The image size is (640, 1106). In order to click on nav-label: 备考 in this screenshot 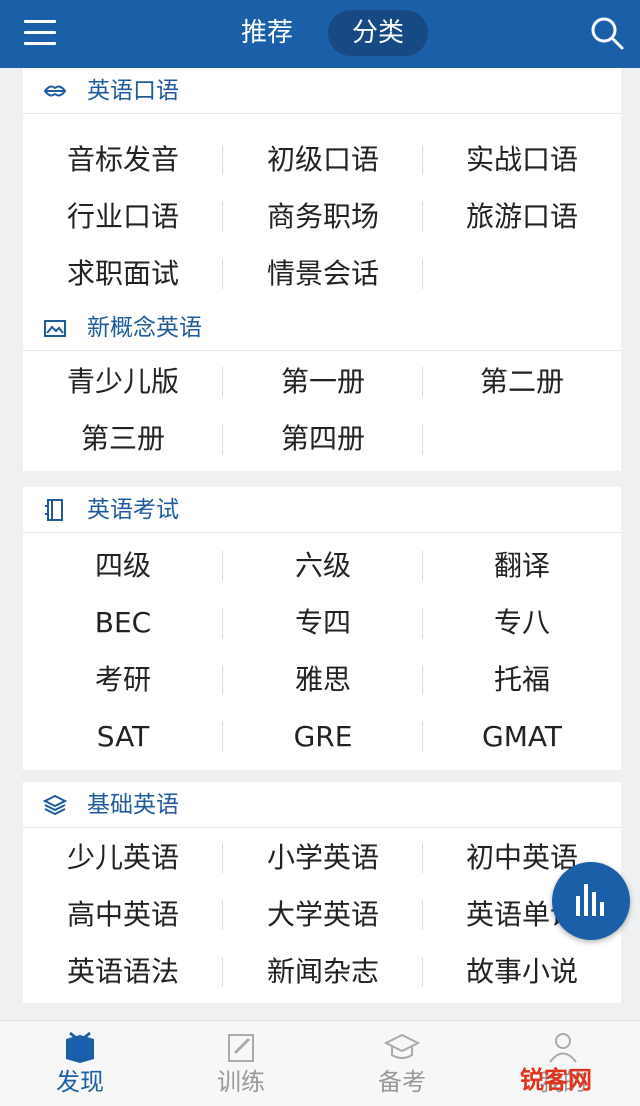, I will do `click(402, 1082)`.